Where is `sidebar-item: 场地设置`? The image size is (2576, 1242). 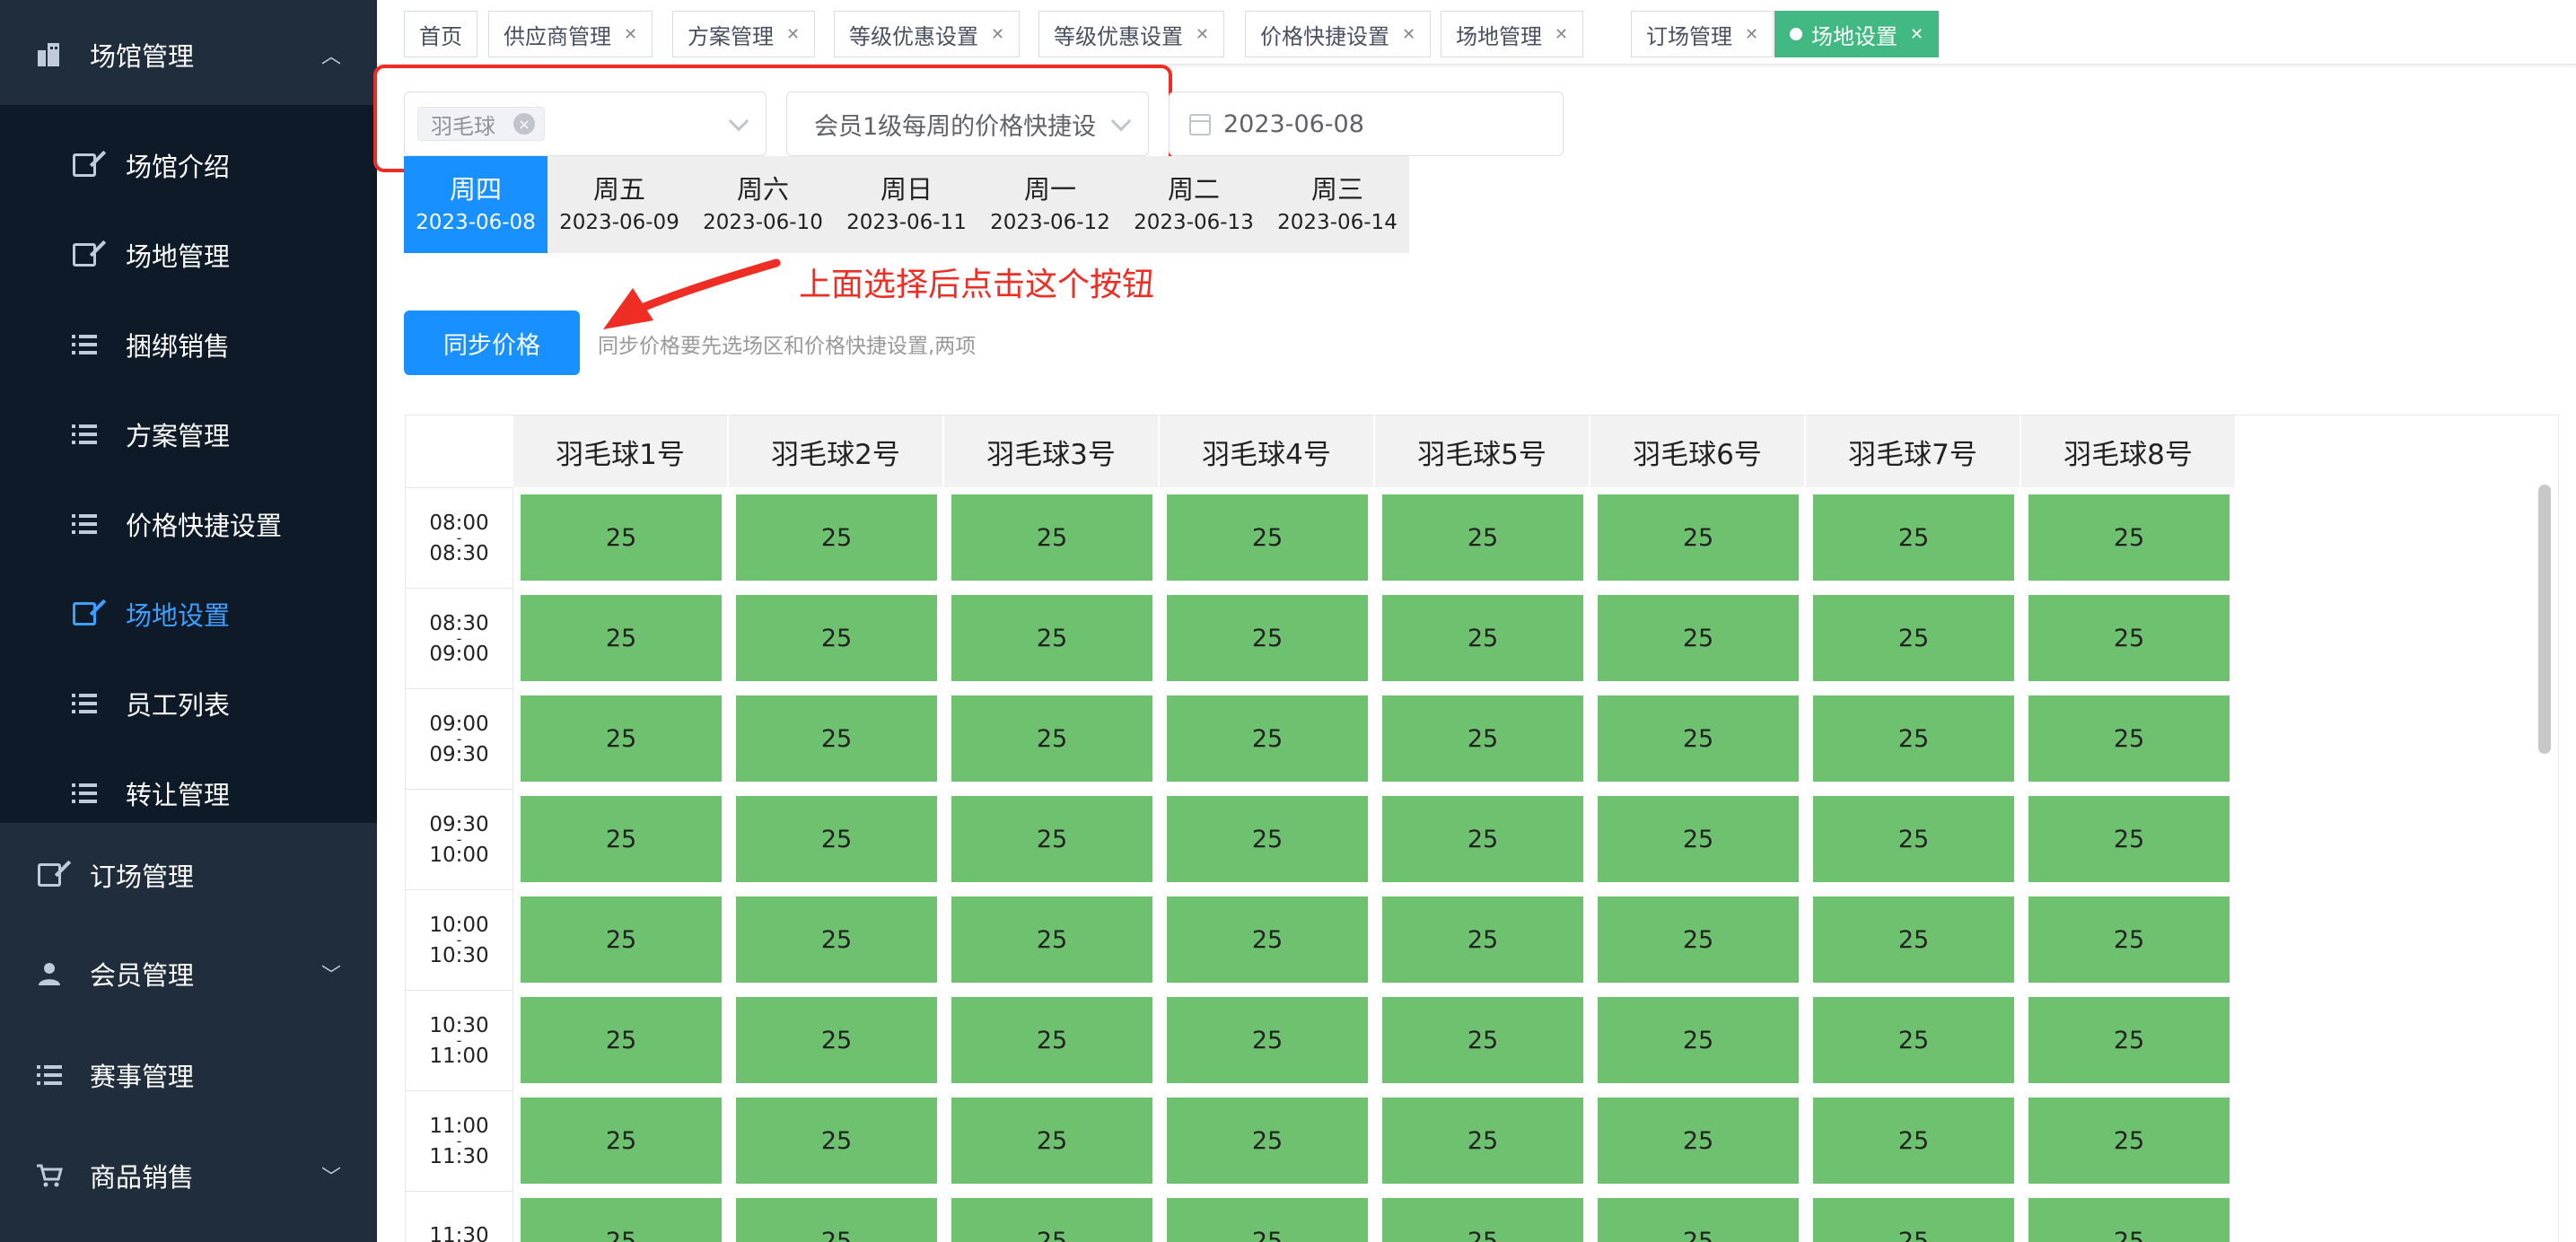 sidebar-item: 场地设置 is located at coordinates (188, 614).